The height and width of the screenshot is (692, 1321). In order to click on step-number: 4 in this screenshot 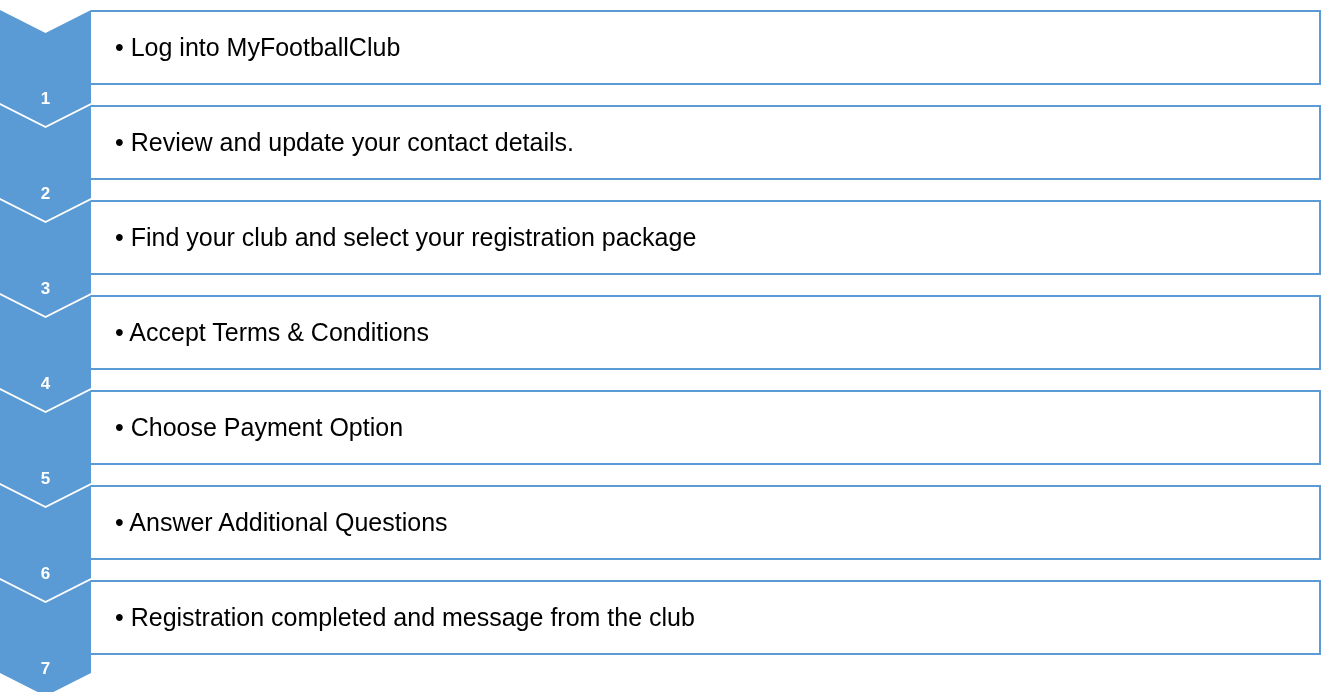, I will do `click(45, 383)`.